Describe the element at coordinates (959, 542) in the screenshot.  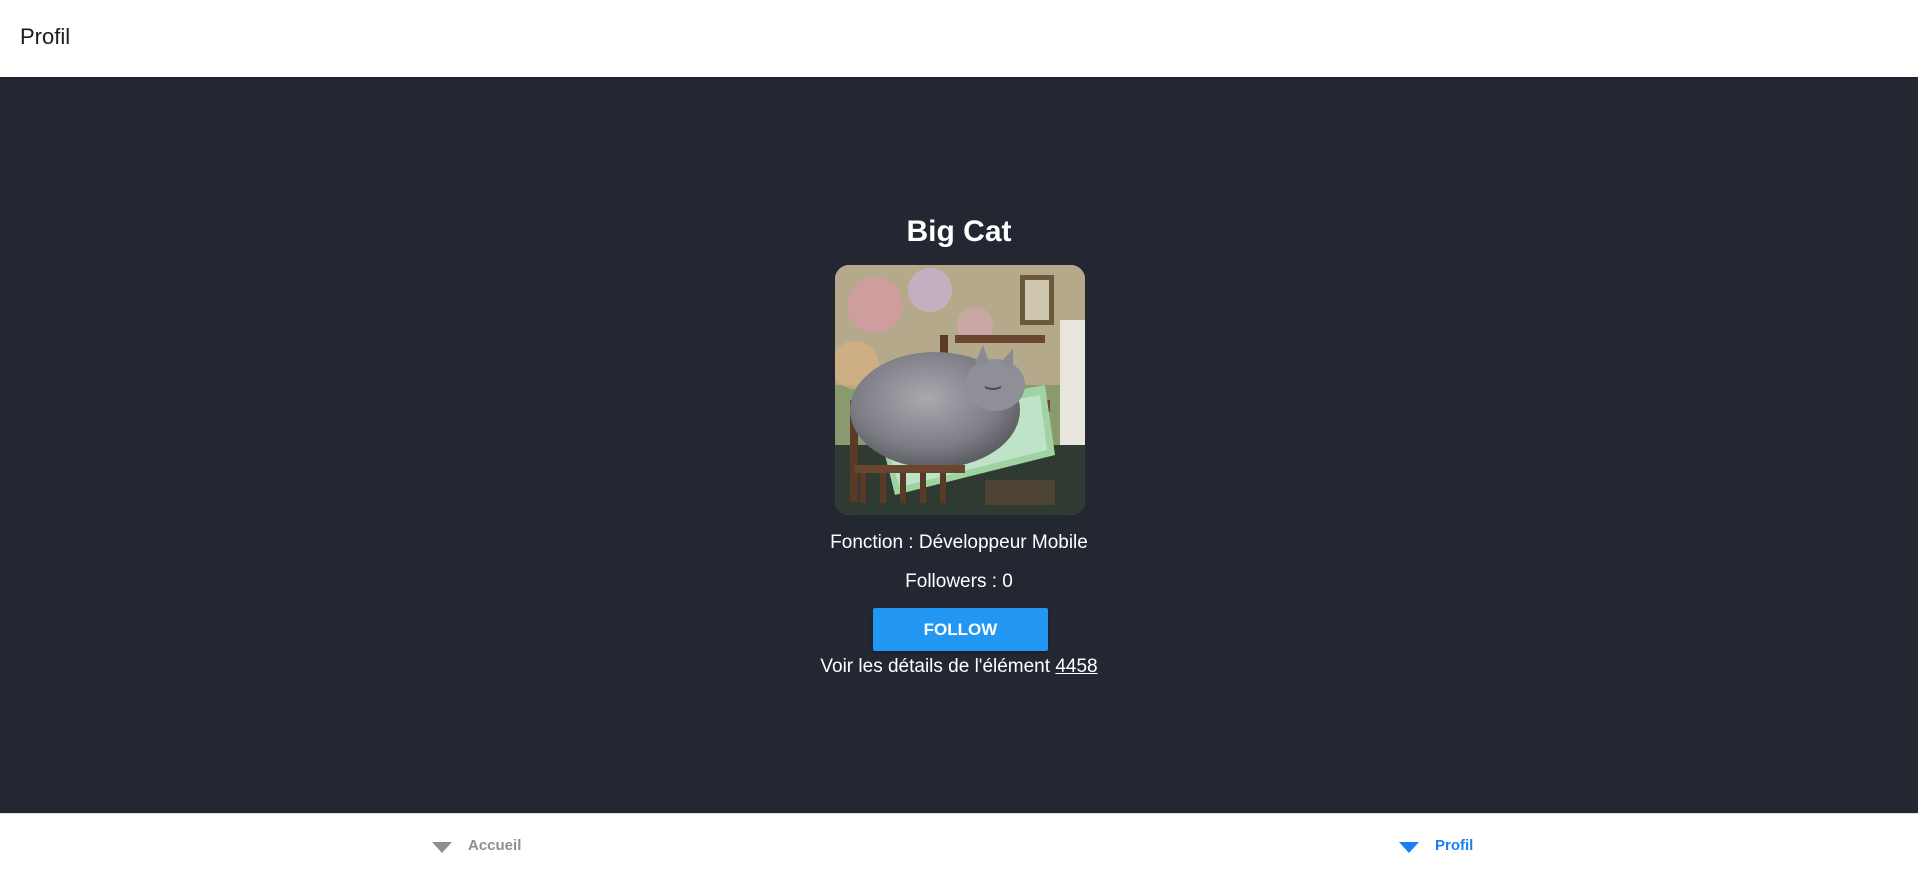
I see `fonction-text: Fonction : Développeur Mobile` at that location.